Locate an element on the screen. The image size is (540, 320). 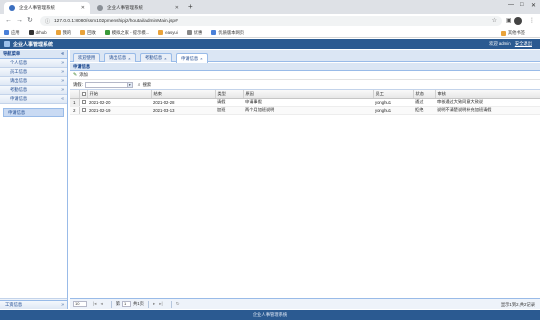
sidebar-section-body: 申请信息 is located at coordinates (33, 201).